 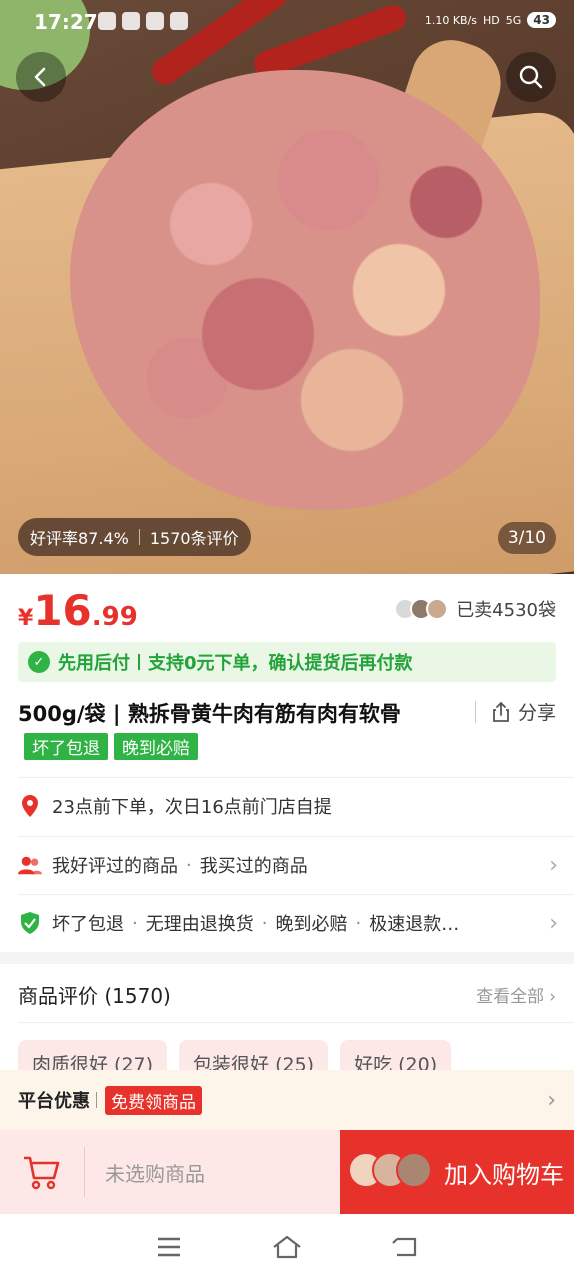 I want to click on pay-later-icon: ✓, so click(x=39, y=662).